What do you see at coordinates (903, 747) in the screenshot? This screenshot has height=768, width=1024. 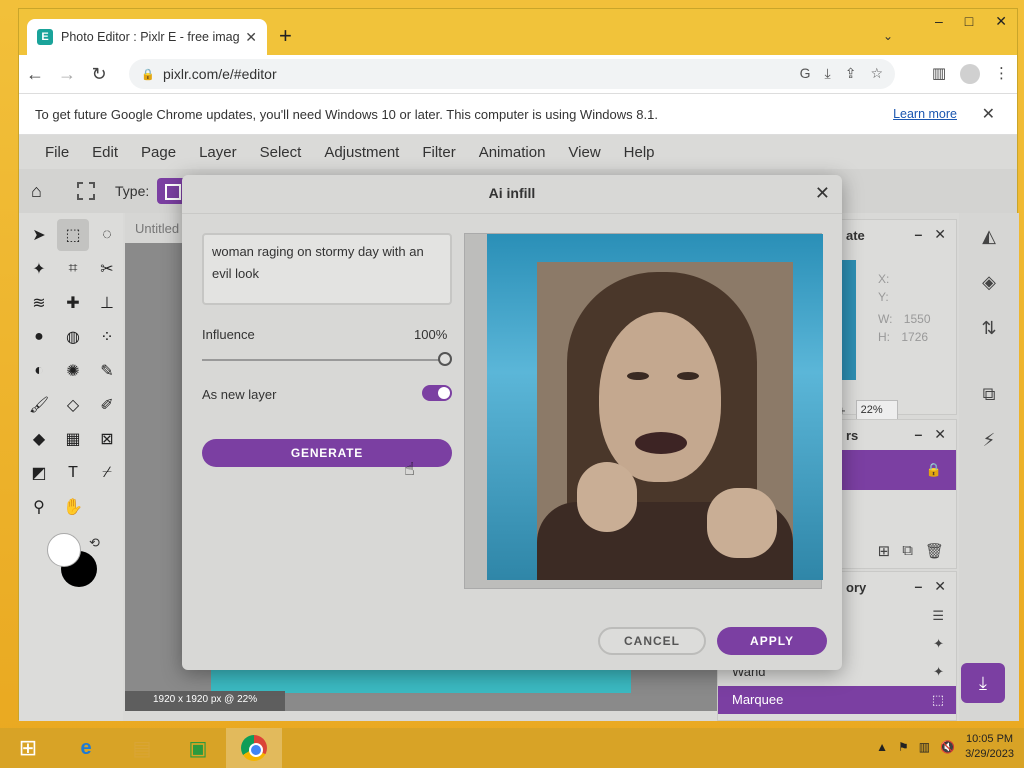 I see `flag-icon: ⚑` at bounding box center [903, 747].